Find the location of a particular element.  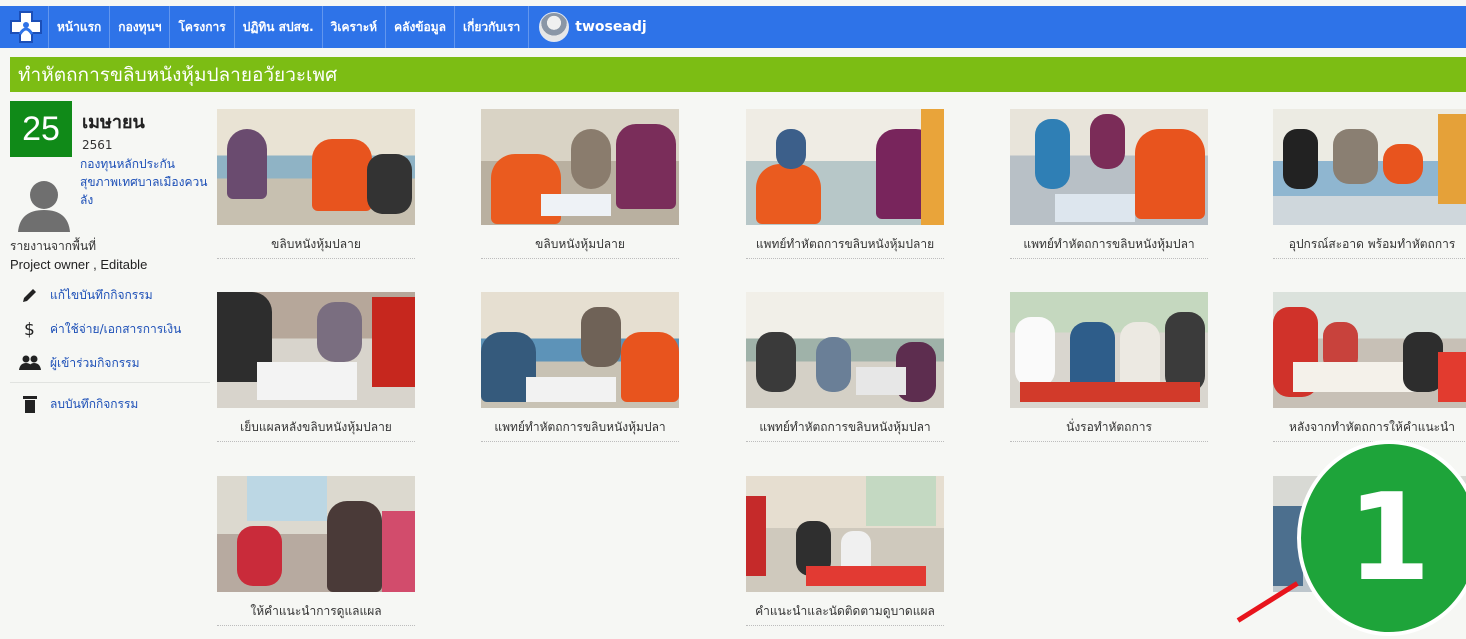

photo-caption: เย็บแผลหลังขลิบหนังหุ้มปลาย is located at coordinates (316, 430).